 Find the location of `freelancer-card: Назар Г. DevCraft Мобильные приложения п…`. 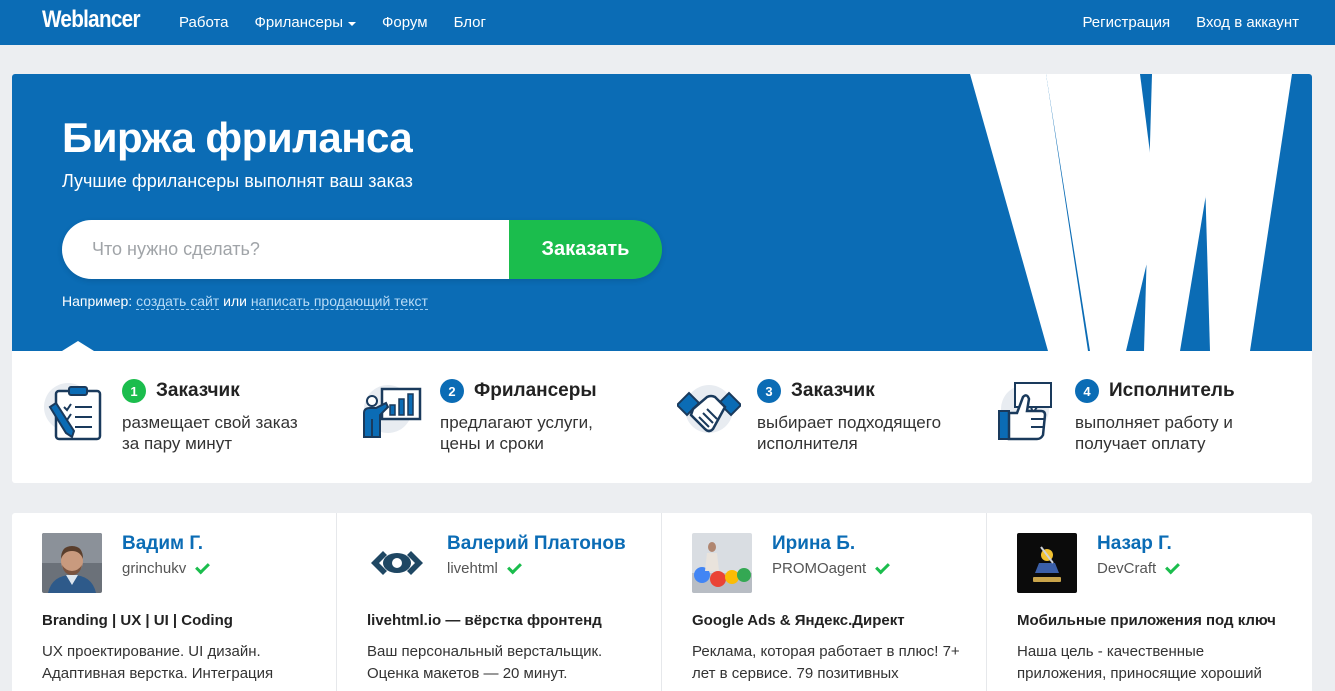

freelancer-card: Назар Г. DevCraft Мобильные приложения п… is located at coordinates (1149, 602).